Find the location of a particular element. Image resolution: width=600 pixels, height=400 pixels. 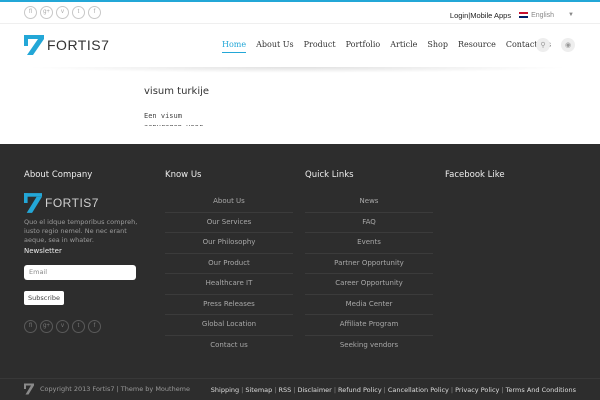

link-disclaimer: Disclaimer is located at coordinates (314, 390).